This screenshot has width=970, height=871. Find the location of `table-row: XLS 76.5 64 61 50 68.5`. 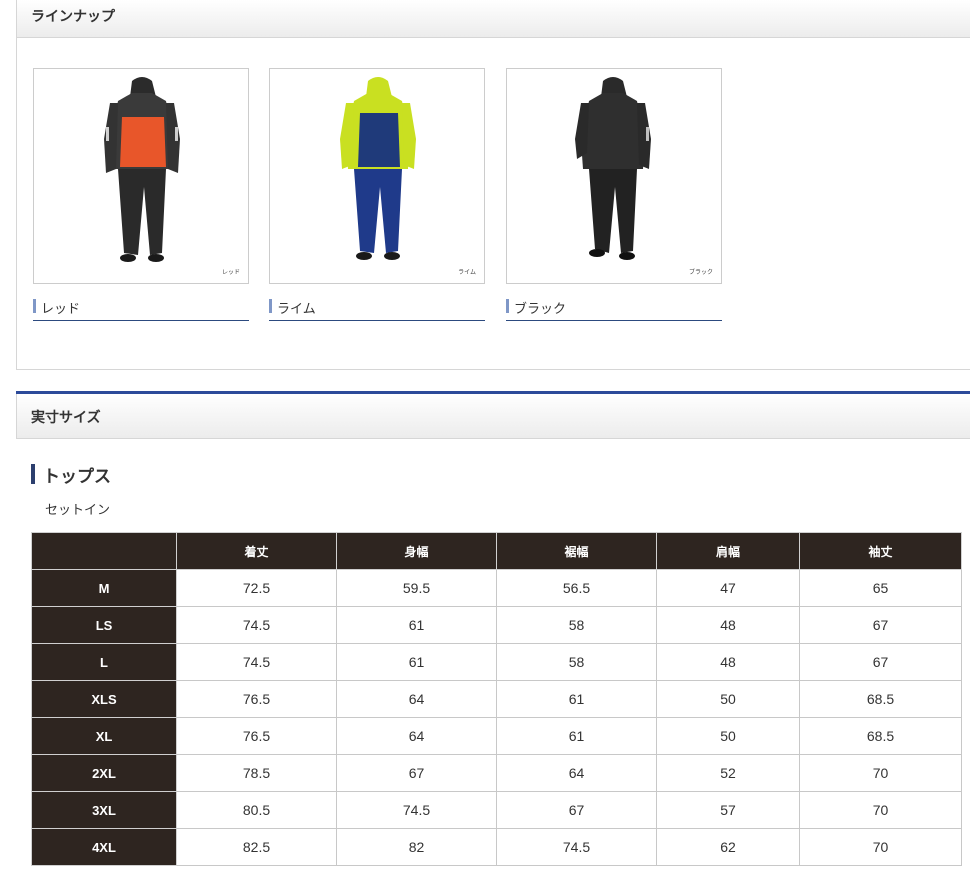

table-row: XLS 76.5 64 61 50 68.5 is located at coordinates (496, 699).